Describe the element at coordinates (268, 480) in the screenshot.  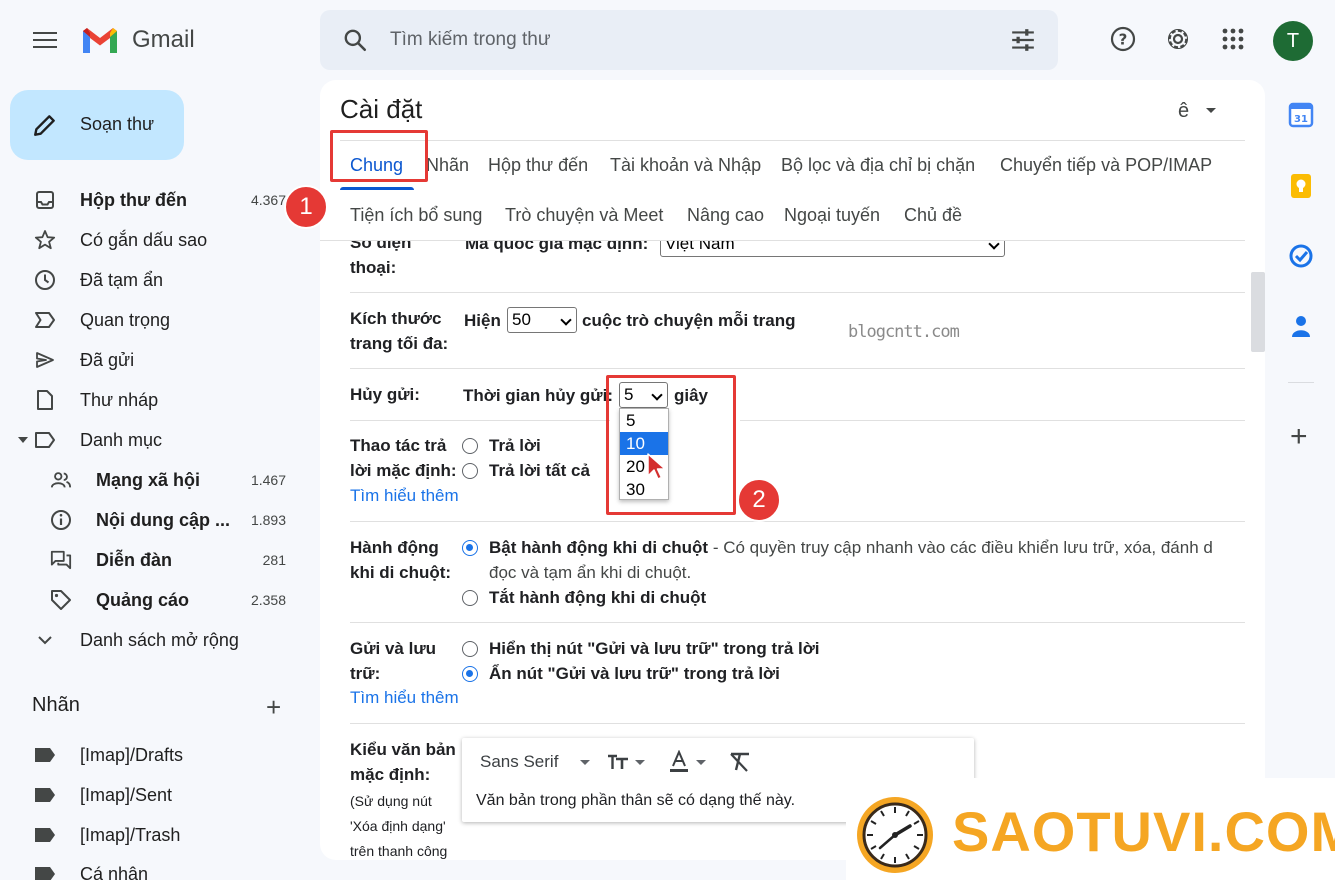
I see `sidebar-item-count: 1.467` at that location.